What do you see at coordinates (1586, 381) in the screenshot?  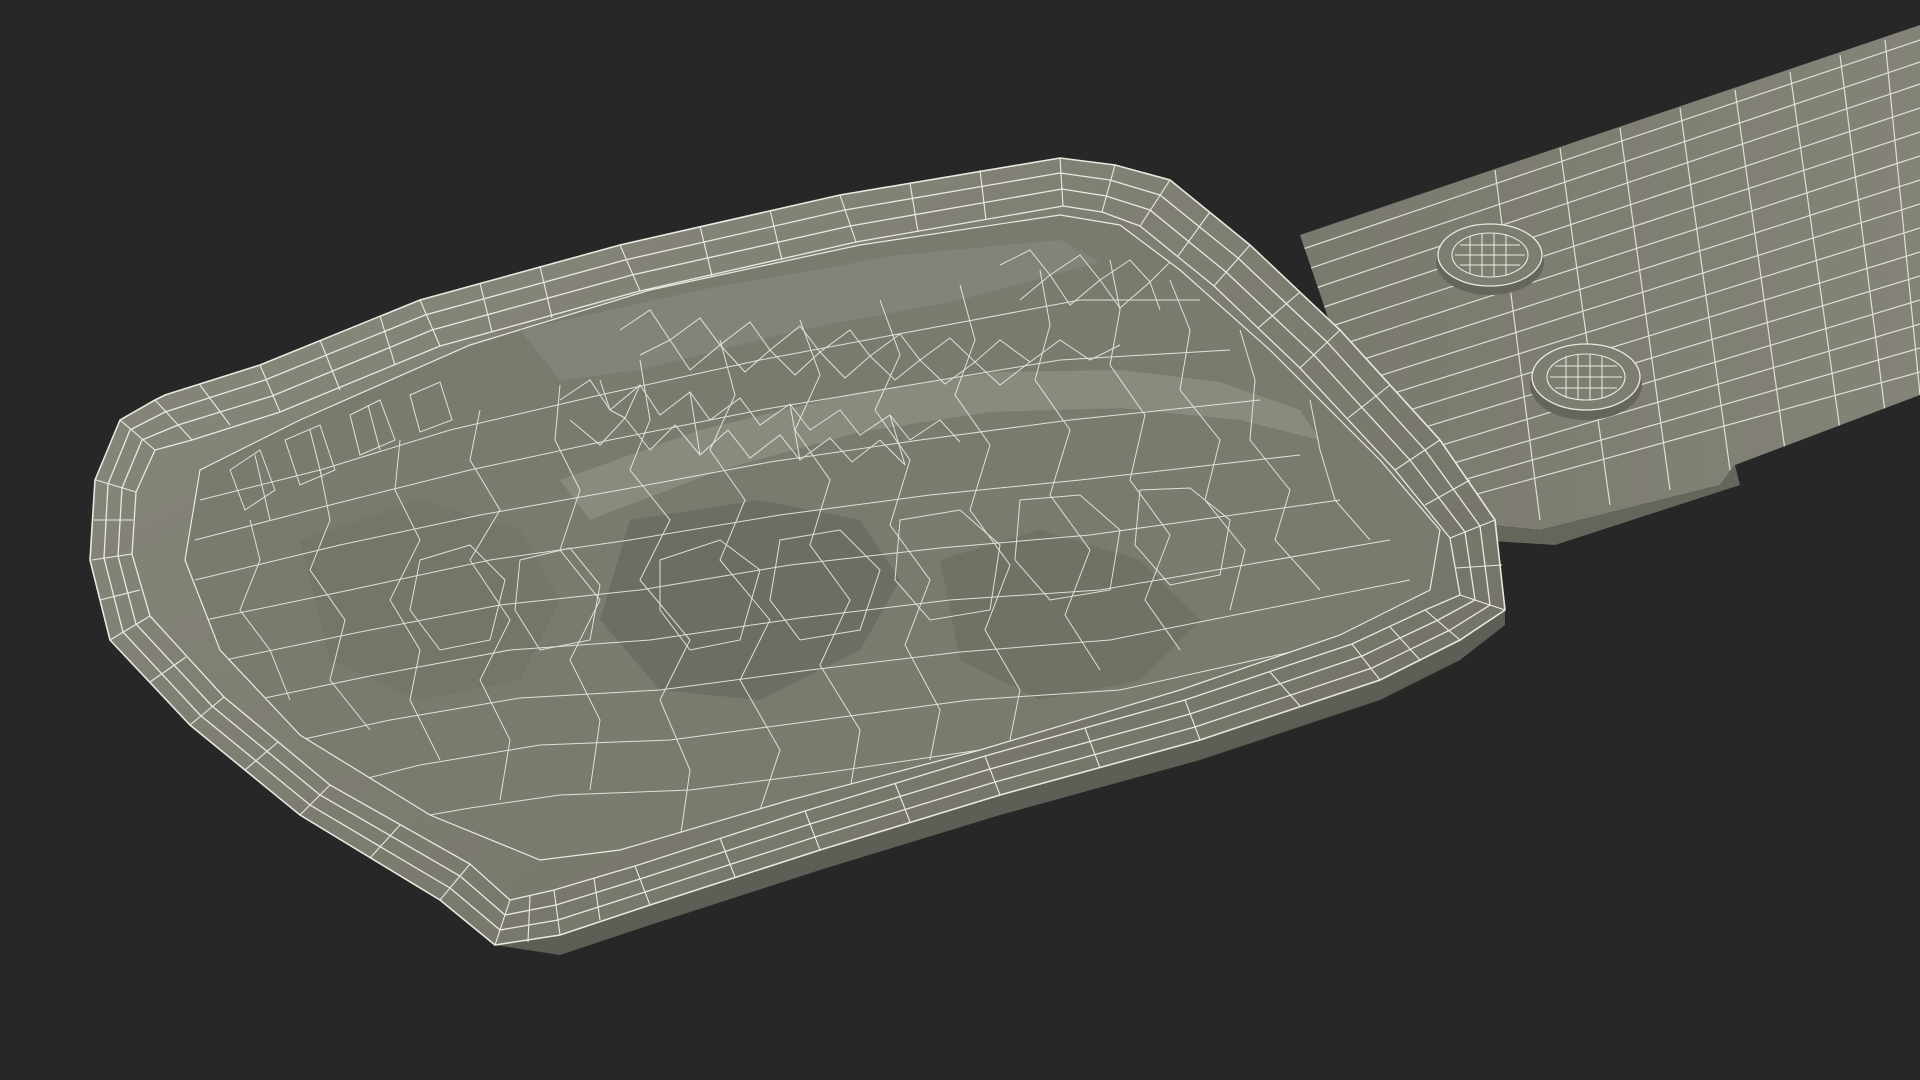 I see `rivet-bottom` at bounding box center [1586, 381].